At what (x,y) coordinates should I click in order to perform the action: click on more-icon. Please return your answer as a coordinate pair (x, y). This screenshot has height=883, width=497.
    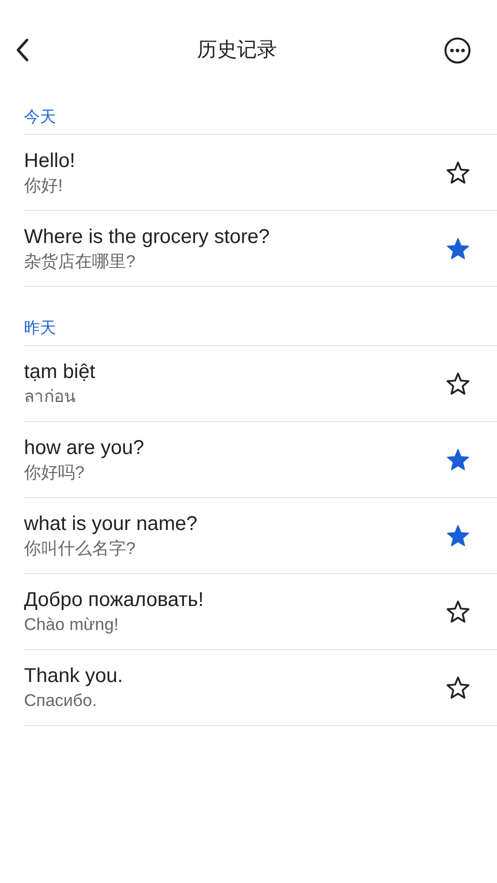
    Looking at the image, I should click on (457, 50).